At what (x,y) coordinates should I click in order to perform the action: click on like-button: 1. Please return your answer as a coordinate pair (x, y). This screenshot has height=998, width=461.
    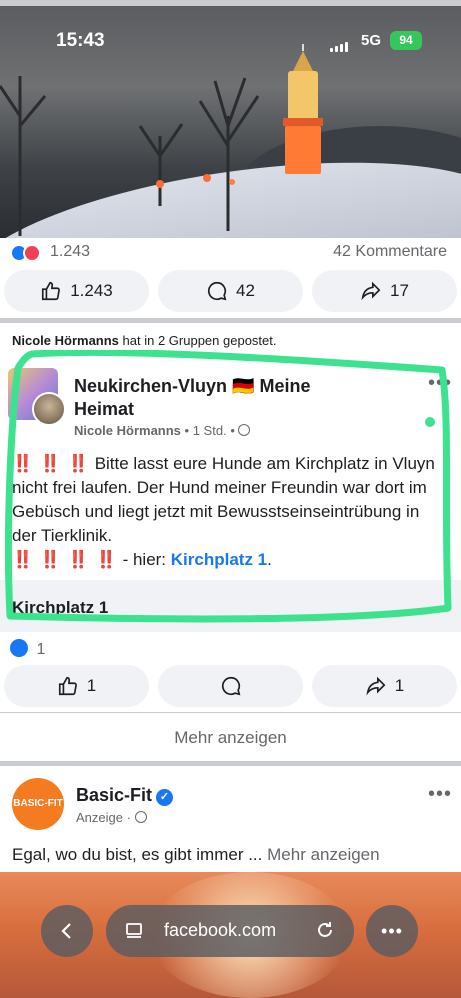
    Looking at the image, I should click on (76, 686).